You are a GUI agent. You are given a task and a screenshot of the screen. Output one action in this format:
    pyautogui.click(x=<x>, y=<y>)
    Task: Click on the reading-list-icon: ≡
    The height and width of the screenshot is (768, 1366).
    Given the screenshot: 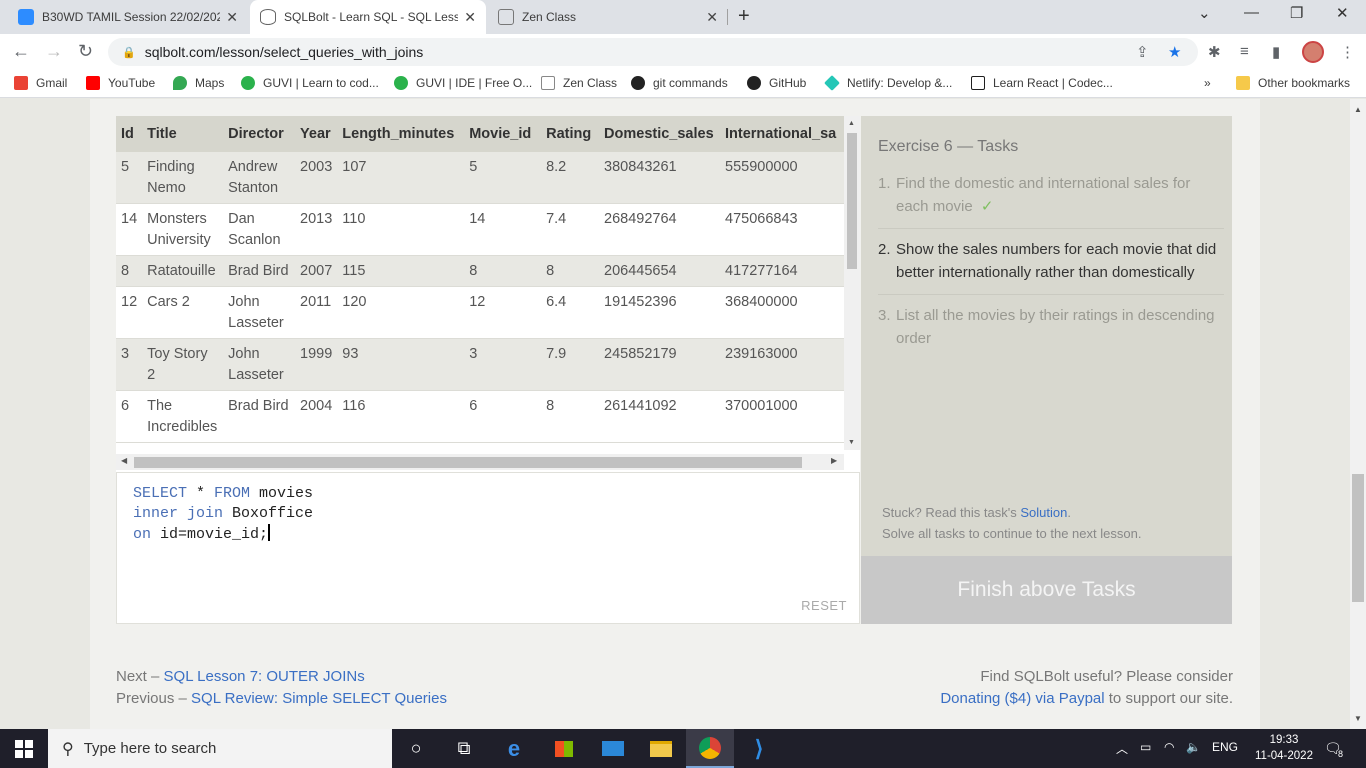 What is the action you would take?
    pyautogui.click(x=1244, y=51)
    